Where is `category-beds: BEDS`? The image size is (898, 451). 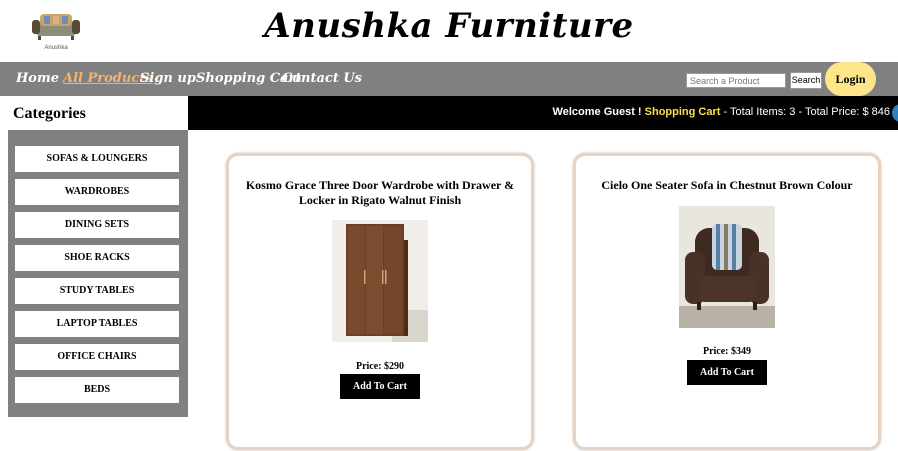
category-beds: BEDS is located at coordinates (97, 390).